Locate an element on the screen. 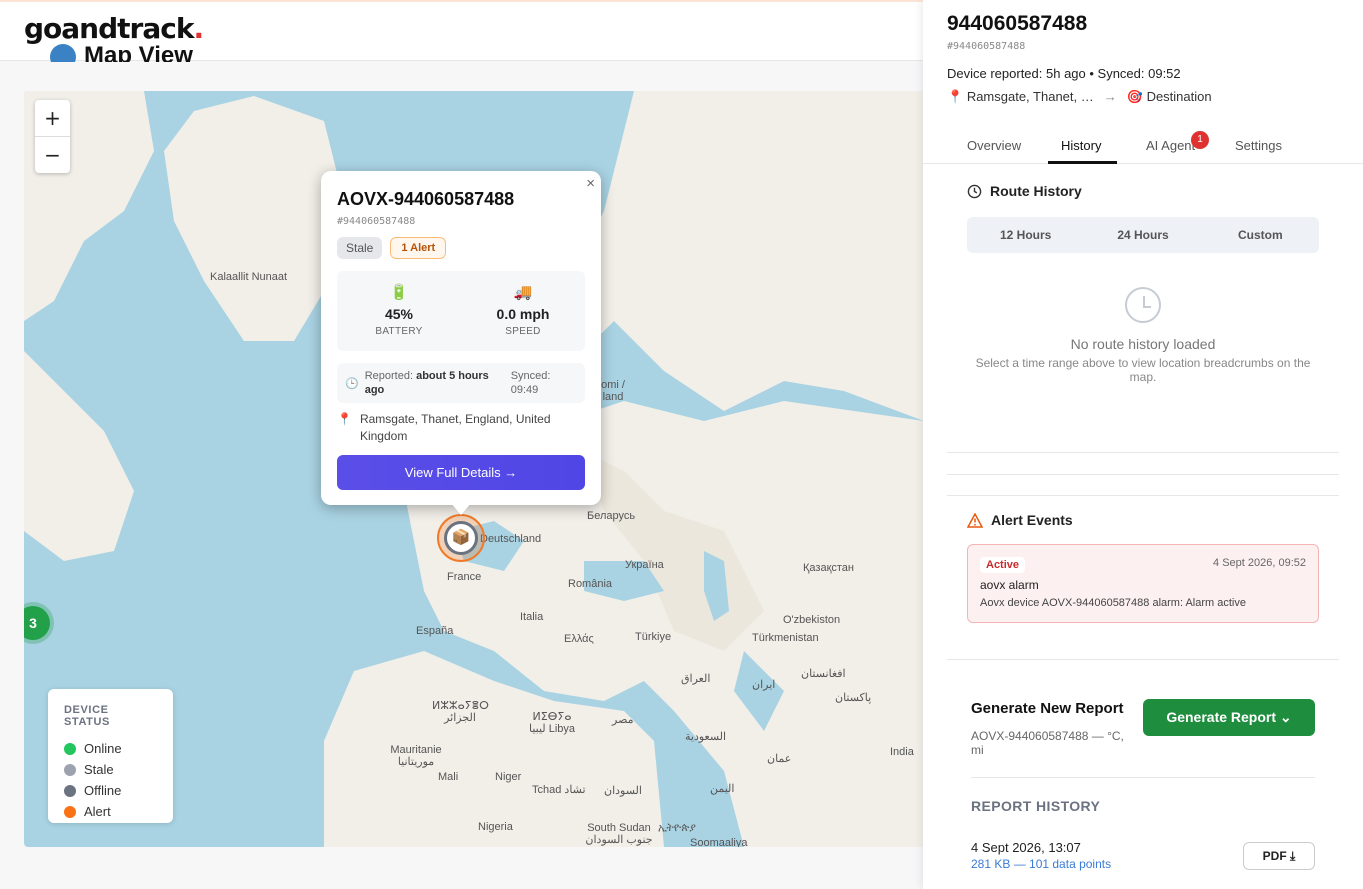  map-label: France is located at coordinates (464, 577).